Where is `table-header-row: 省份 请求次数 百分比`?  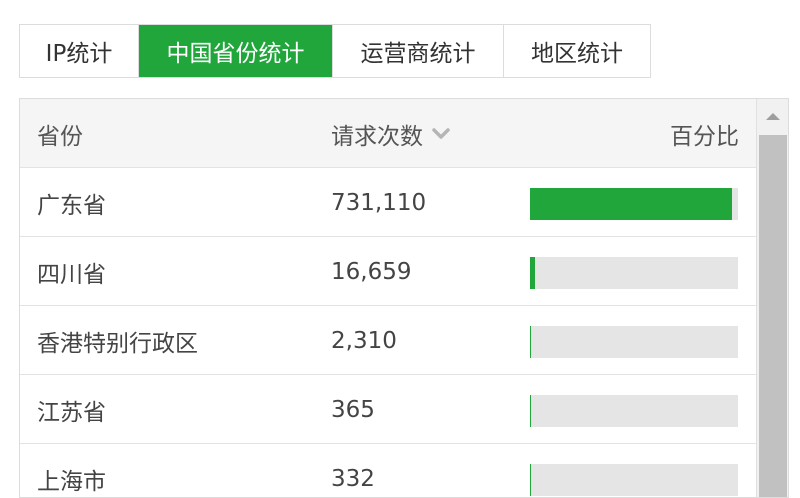 table-header-row: 省份 请求次数 百分比 is located at coordinates (388, 133).